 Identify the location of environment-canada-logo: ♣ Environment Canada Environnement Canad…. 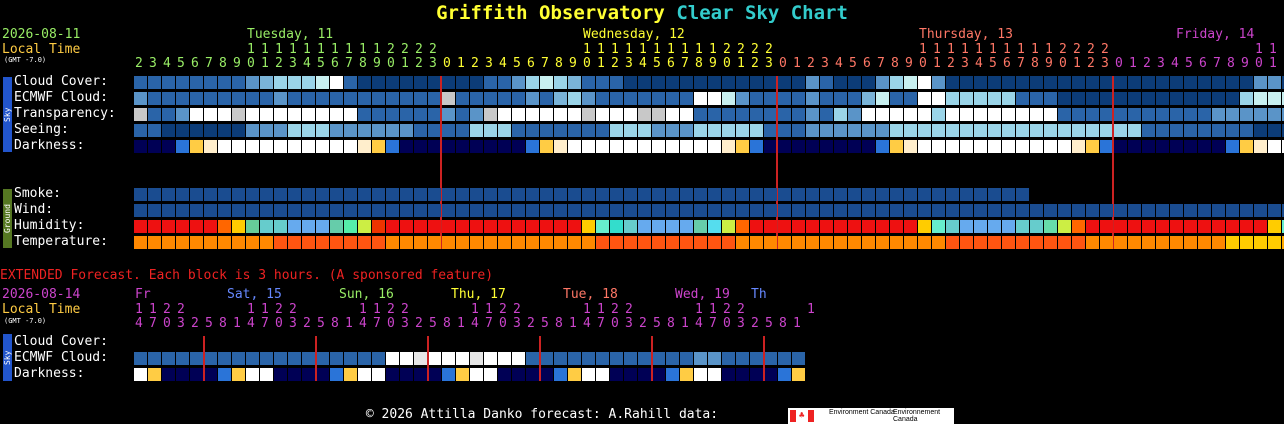
(871, 416).